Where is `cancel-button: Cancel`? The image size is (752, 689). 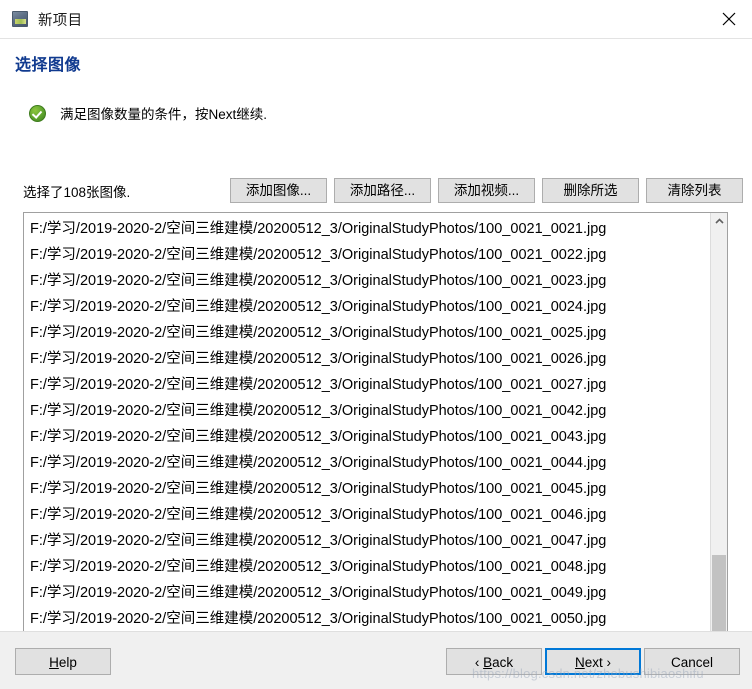 cancel-button: Cancel is located at coordinates (692, 661).